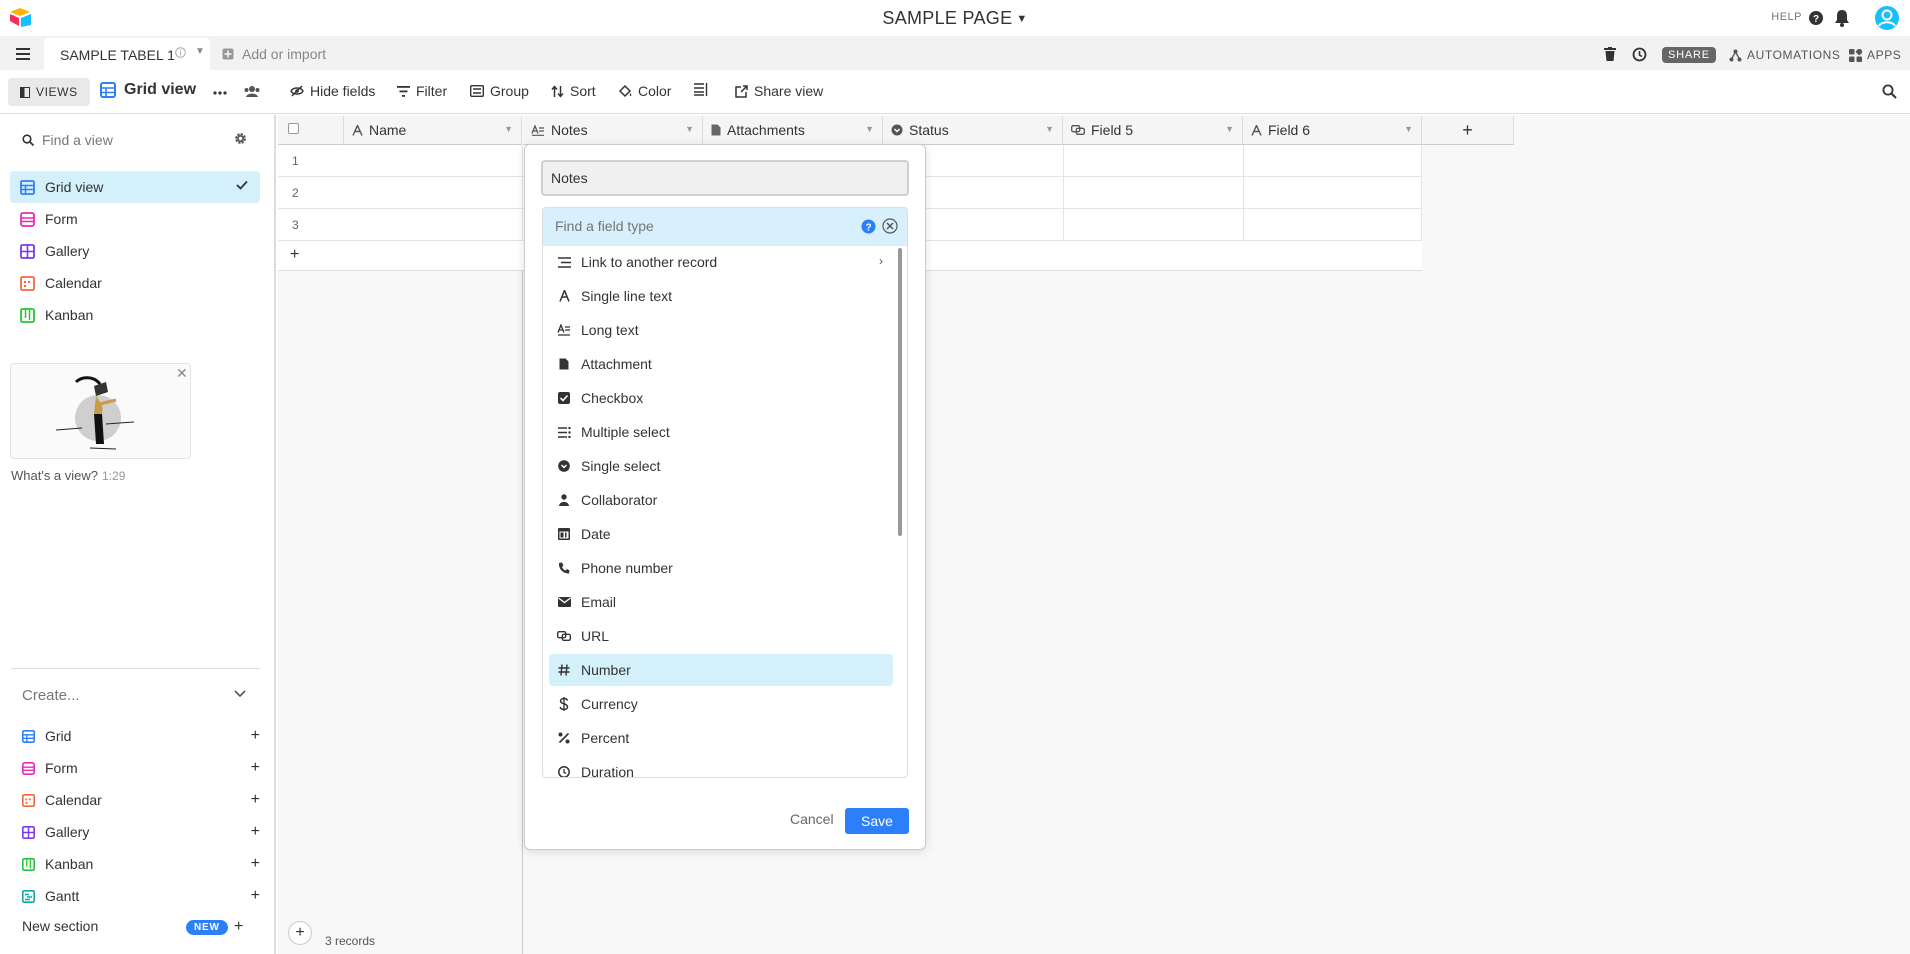  I want to click on create-gantt-view: Gantt +, so click(141, 896).